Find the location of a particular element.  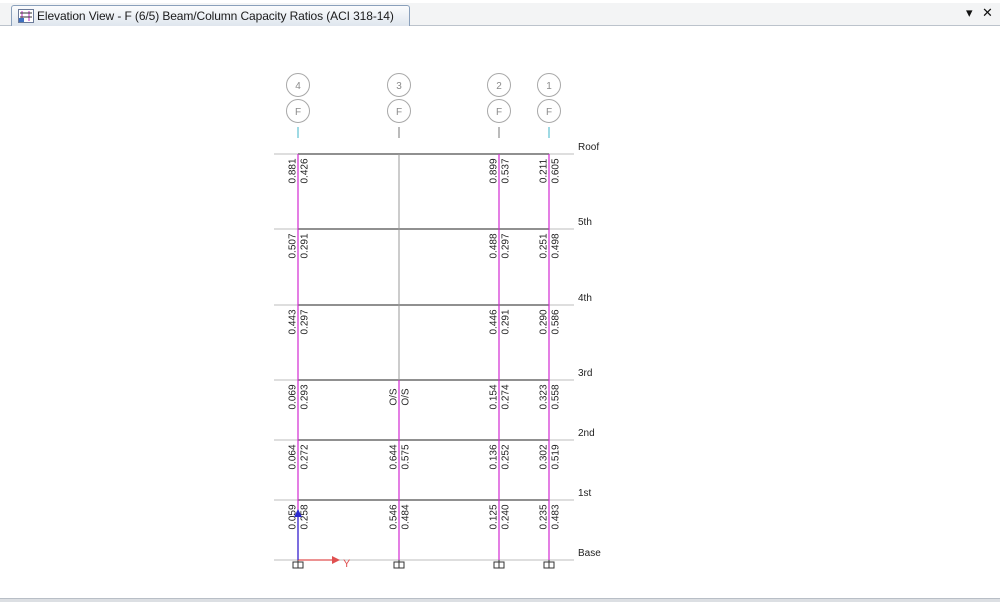

story-label: 4th is located at coordinates (585, 298).